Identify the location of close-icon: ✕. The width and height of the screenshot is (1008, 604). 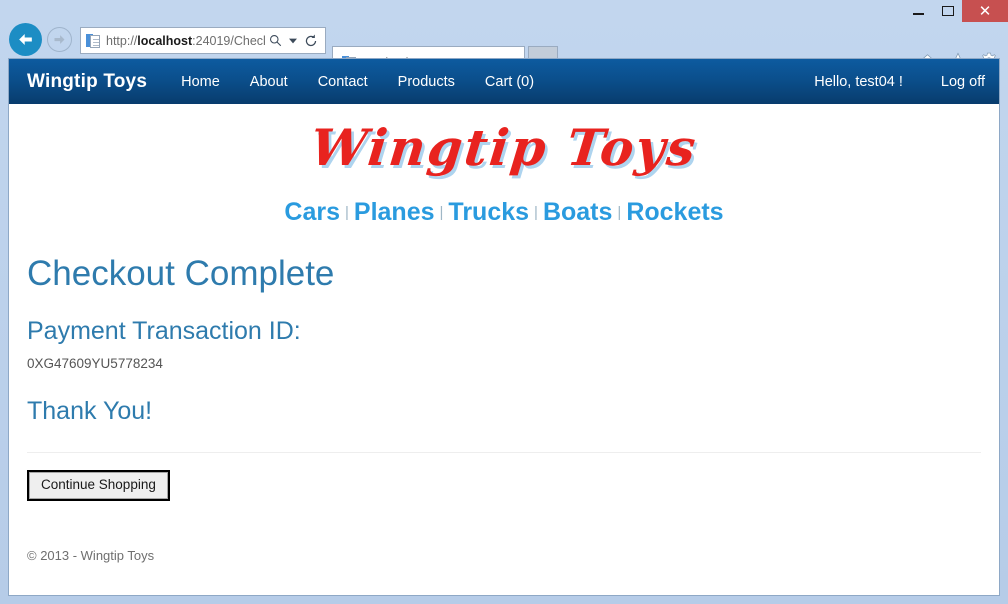
(985, 11).